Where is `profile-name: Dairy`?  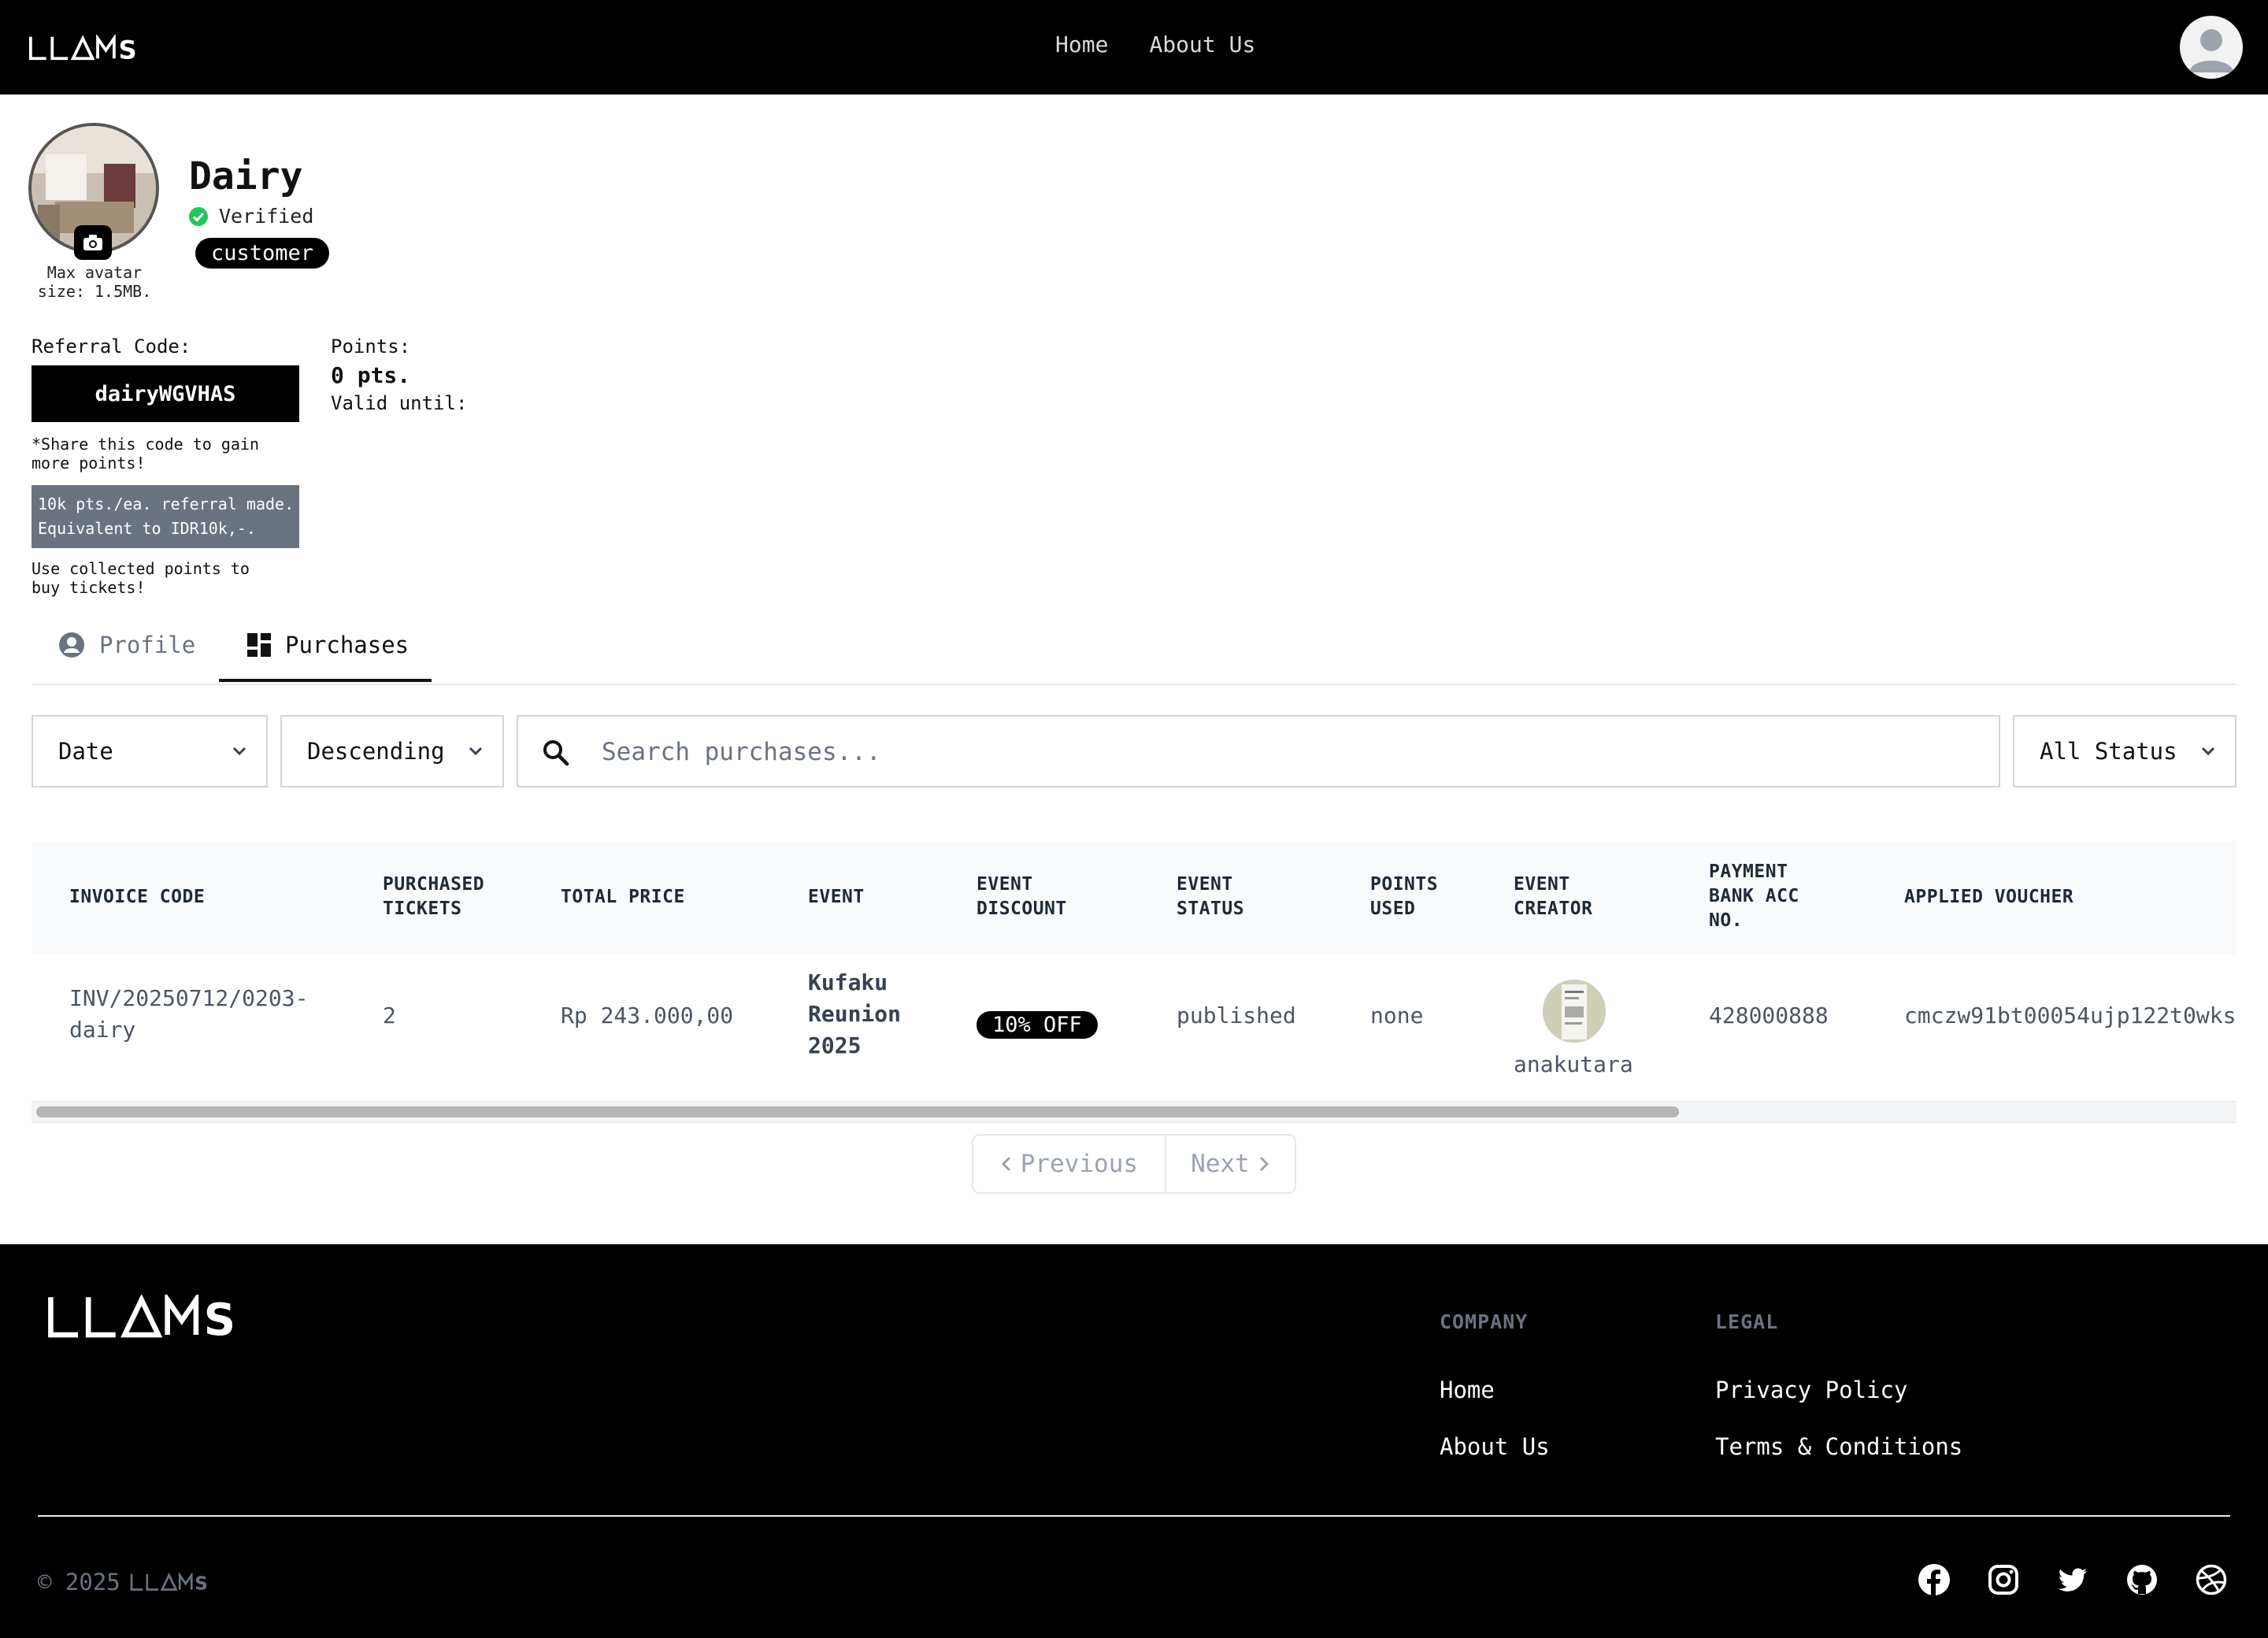
profile-name: Dairy is located at coordinates (246, 176).